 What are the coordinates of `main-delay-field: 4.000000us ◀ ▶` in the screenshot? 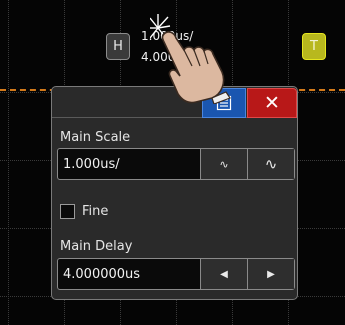 It's located at (176, 274).